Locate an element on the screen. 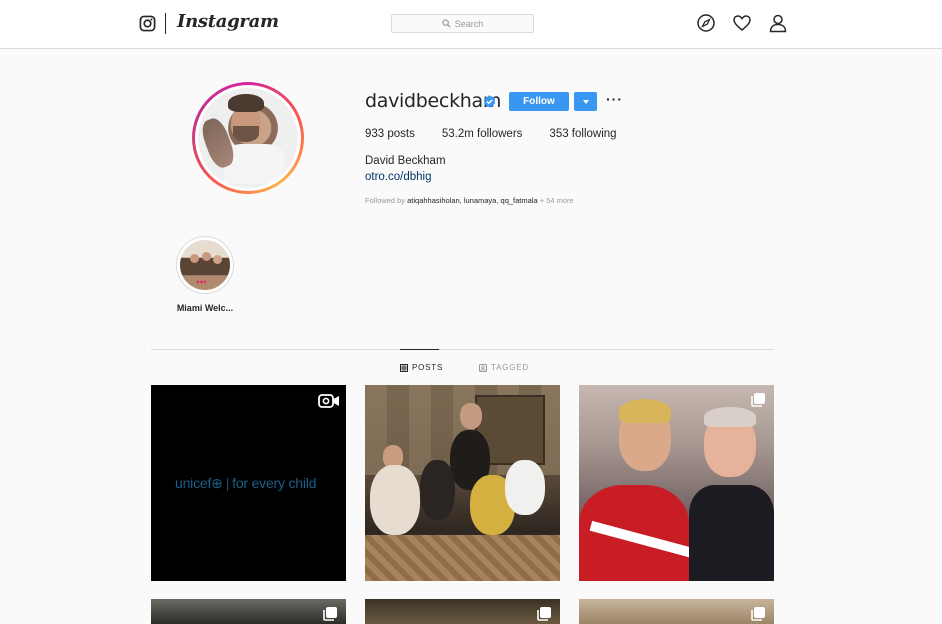 Image resolution: width=942 pixels, height=624 pixels. tab-tagged: TAGGED is located at coordinates (504, 367).